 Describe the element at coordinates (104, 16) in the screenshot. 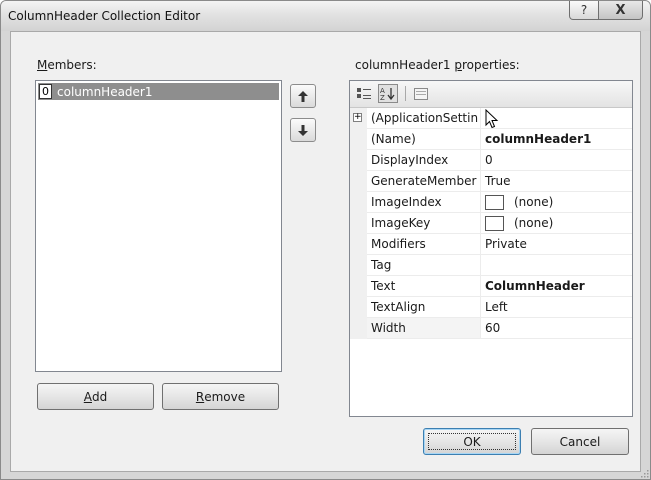

I see `window-title: ColumnHeader Collection Editor` at that location.